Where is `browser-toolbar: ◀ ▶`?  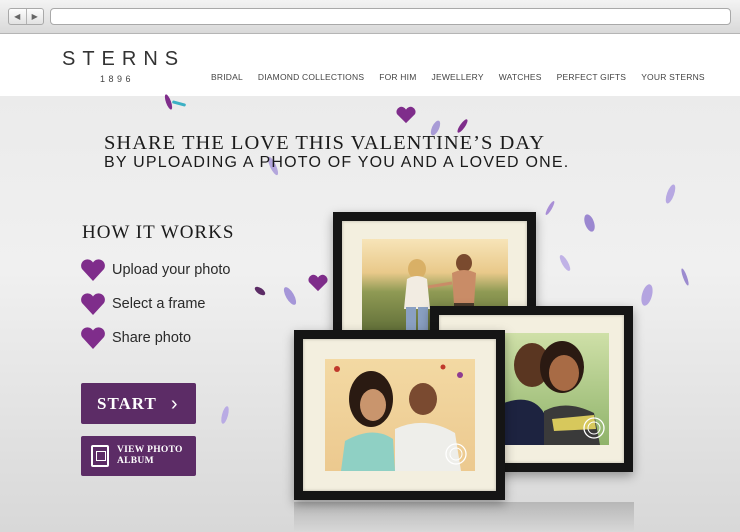
browser-toolbar: ◀ ▶ is located at coordinates (370, 17).